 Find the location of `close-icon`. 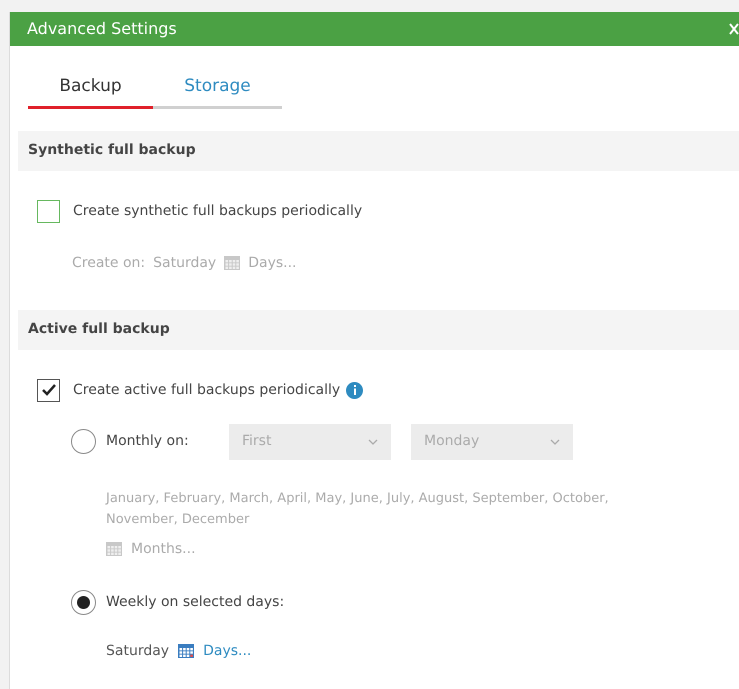

close-icon is located at coordinates (734, 29).